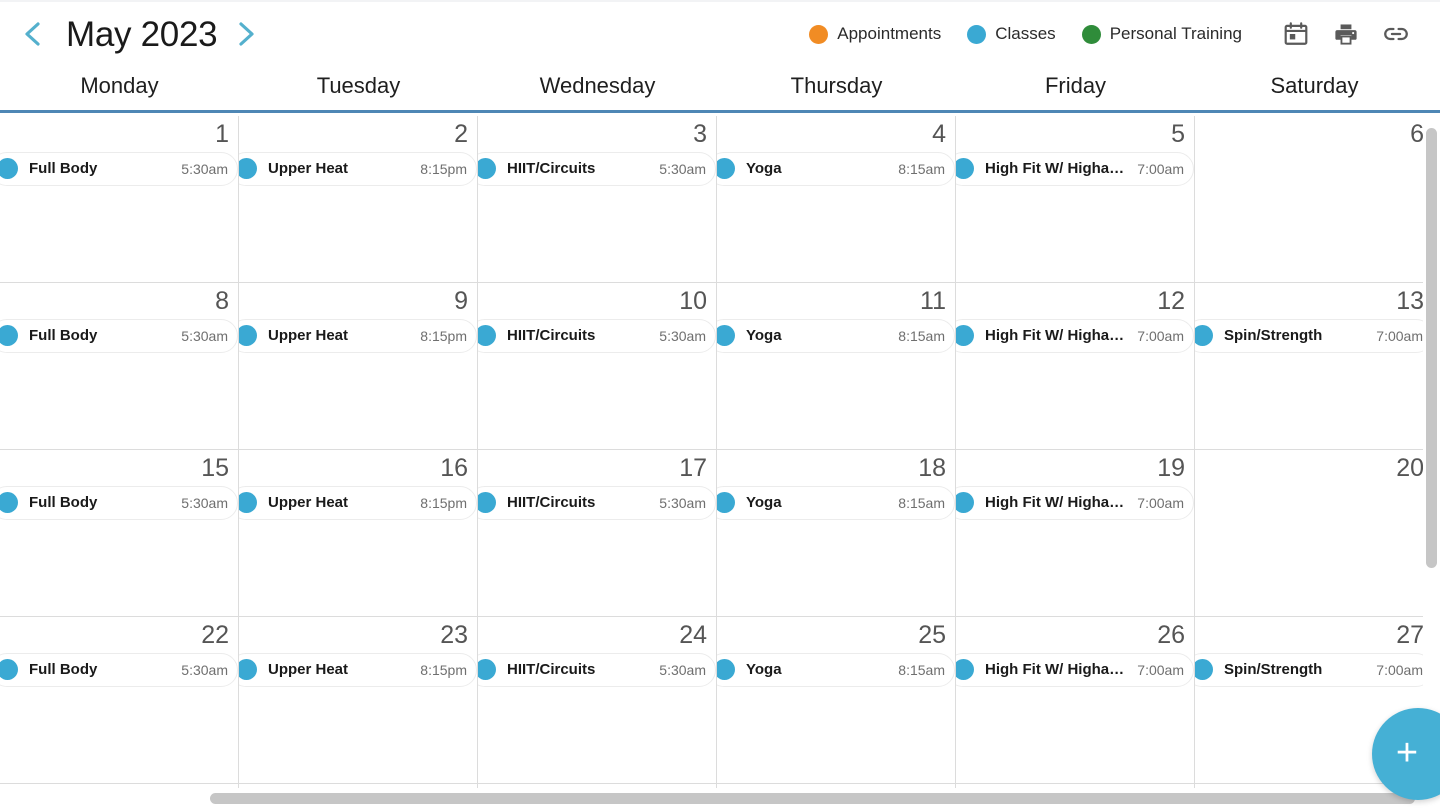  I want to click on day-cell: 13 Spin/Strength 7:00am, so click(1314, 366).